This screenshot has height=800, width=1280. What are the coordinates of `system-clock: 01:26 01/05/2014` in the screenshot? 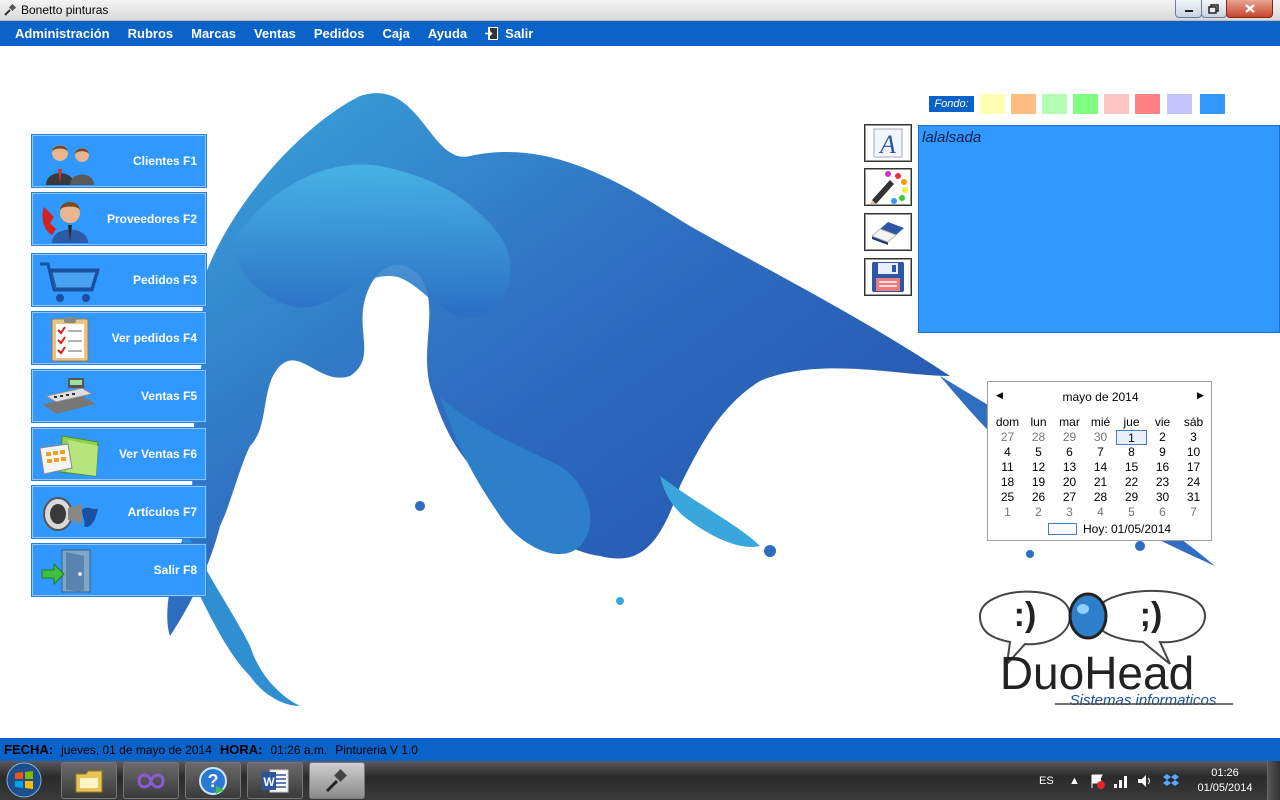 It's located at (1225, 781).